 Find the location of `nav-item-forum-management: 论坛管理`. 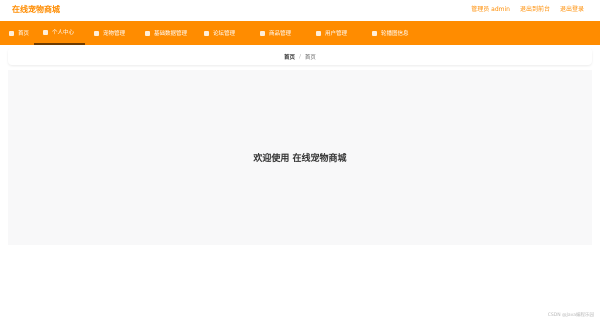

nav-item-forum-management: 论坛管理 is located at coordinates (223, 33).